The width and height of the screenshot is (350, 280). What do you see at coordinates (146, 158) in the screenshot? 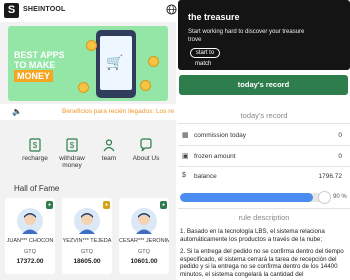
I see `menu-about-label: About Us` at bounding box center [146, 158].